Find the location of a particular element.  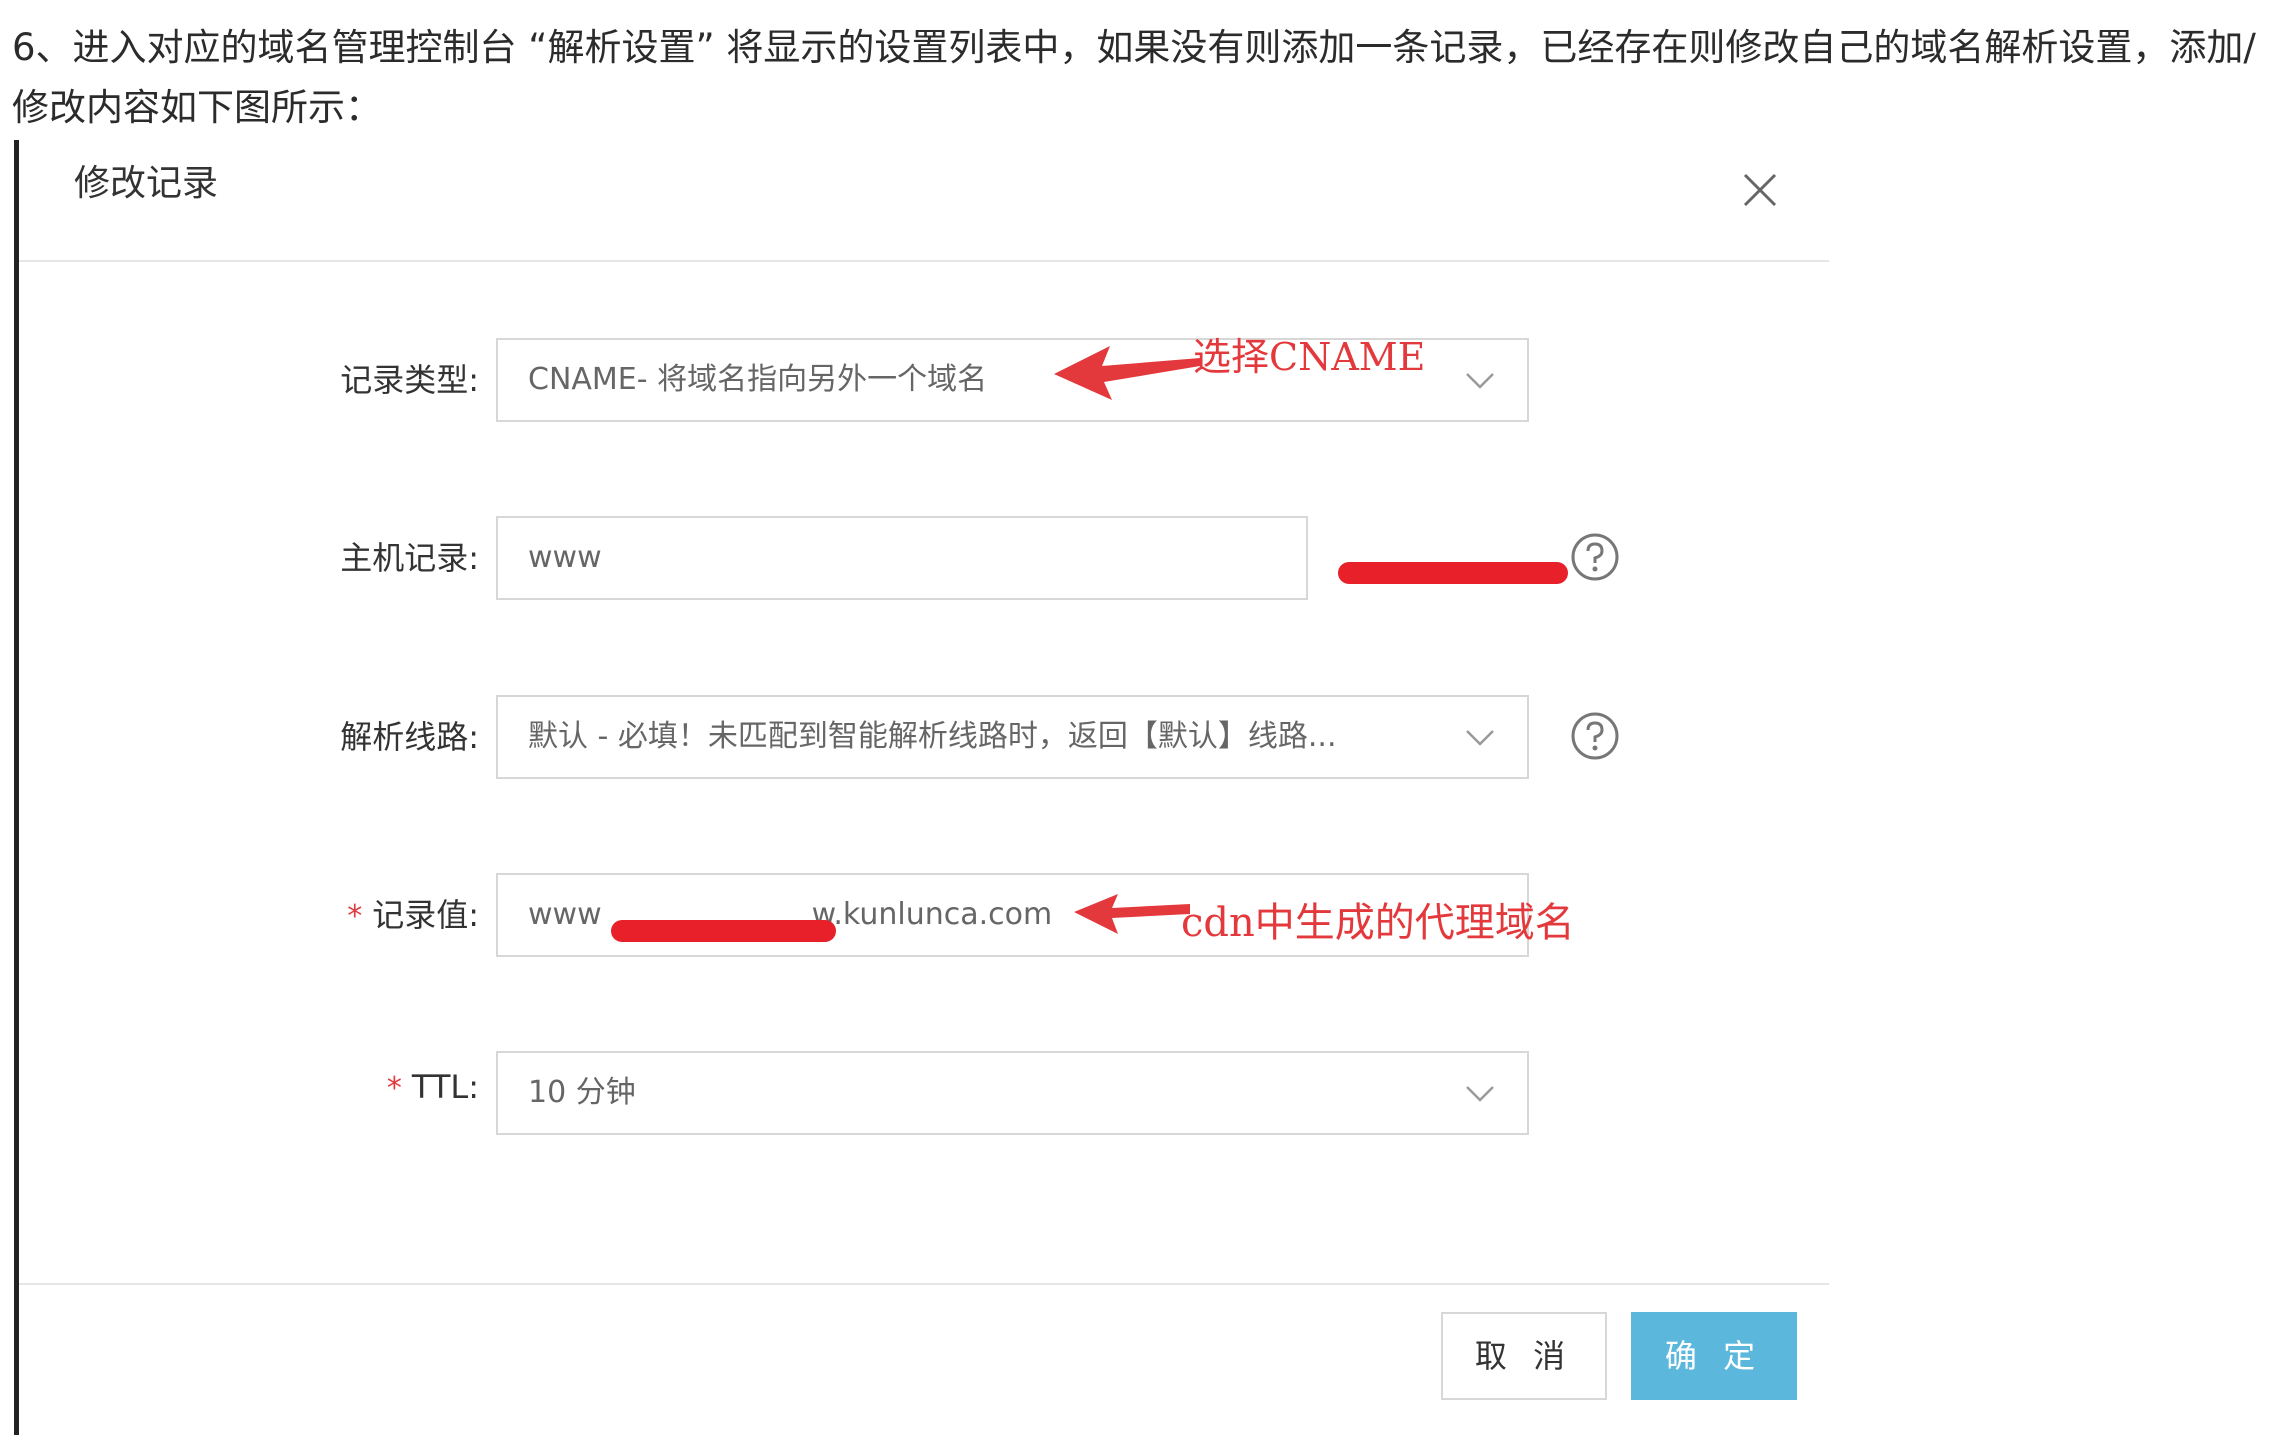

record-value-end: w.kunlunca.com is located at coordinates (932, 914).